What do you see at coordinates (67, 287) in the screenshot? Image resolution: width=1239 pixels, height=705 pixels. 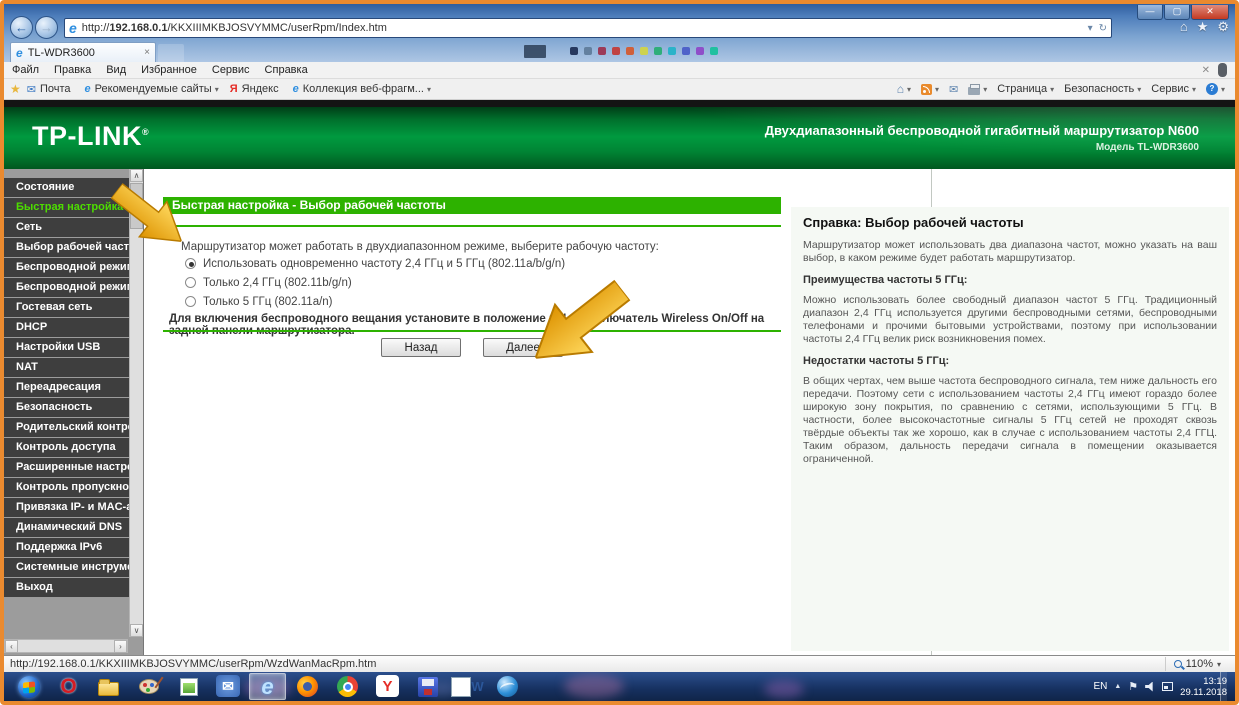 I see `sidebar-item-wireless-5: Беспроводной режим - 5 ГГц` at bounding box center [67, 287].